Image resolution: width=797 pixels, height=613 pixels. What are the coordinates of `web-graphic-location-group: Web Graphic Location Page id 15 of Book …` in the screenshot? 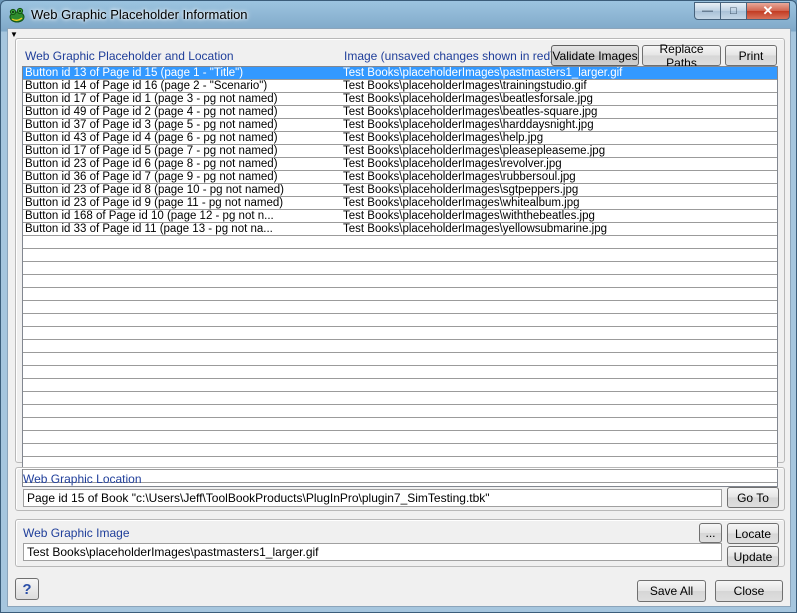 It's located at (400, 489).